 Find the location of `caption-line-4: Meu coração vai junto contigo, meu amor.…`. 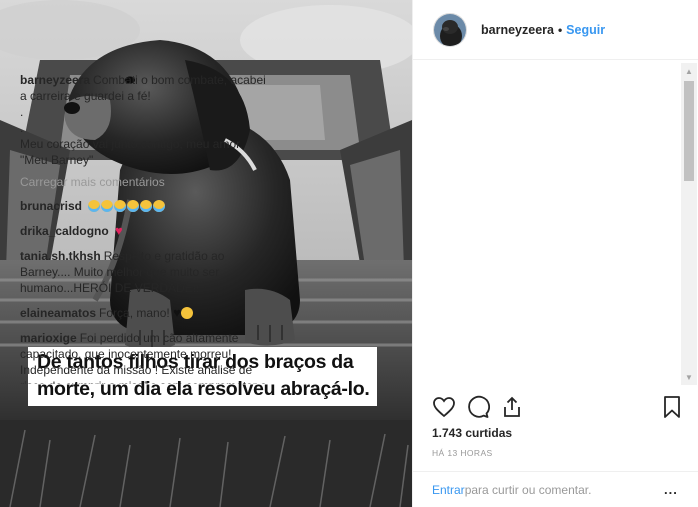

caption-line-4: Meu coração vai junto contigo, meu amor.… is located at coordinates (131, 152).